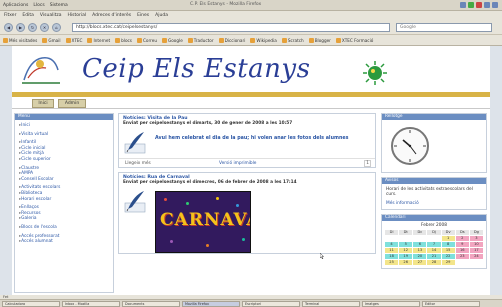 This screenshot has height=307, width=502. I want to click on stop-icon: ✕, so click(44, 27).